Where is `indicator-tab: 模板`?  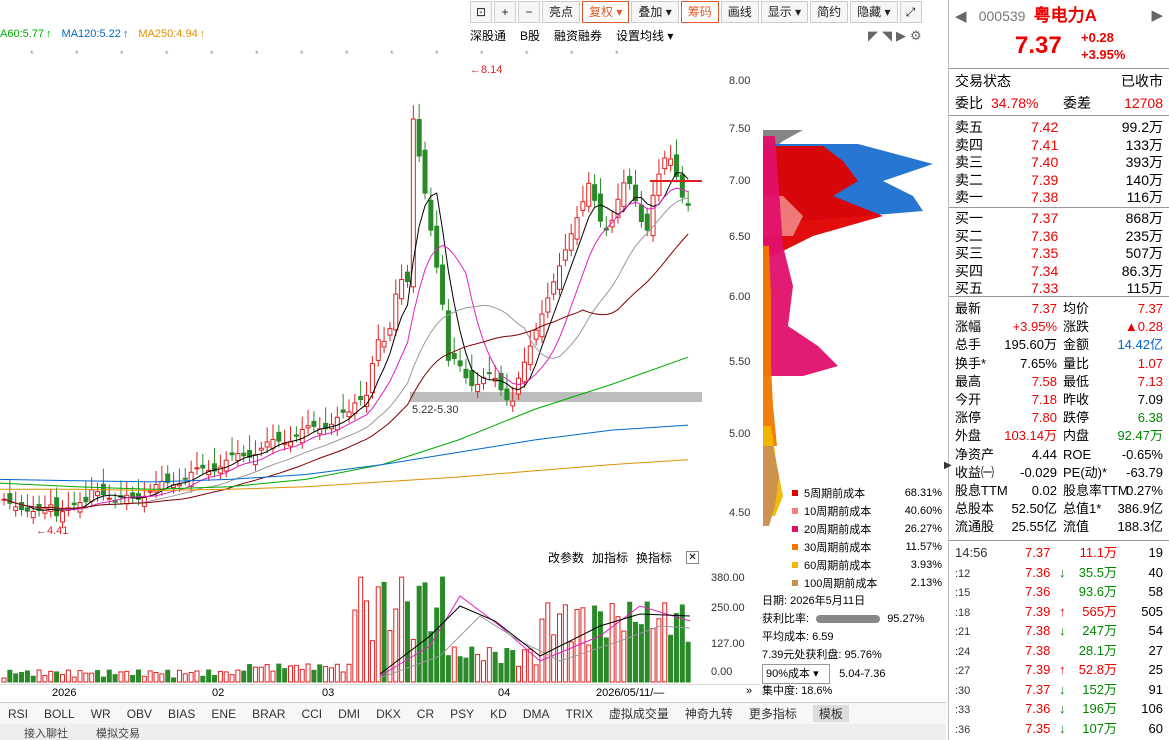
indicator-tab: 模板 is located at coordinates (830, 713).